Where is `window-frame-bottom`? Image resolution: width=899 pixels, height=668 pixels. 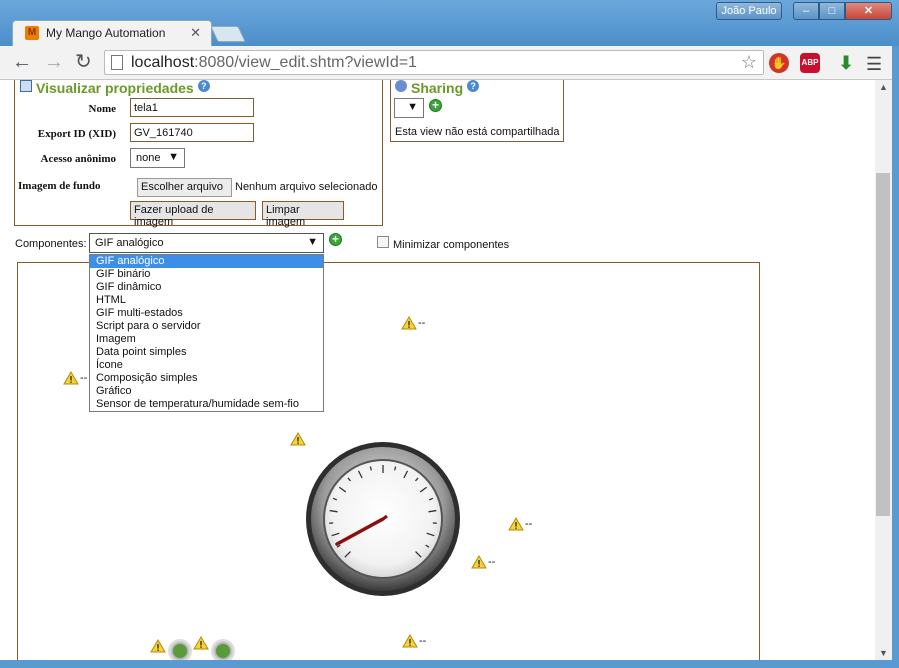 window-frame-bottom is located at coordinates (449, 664).